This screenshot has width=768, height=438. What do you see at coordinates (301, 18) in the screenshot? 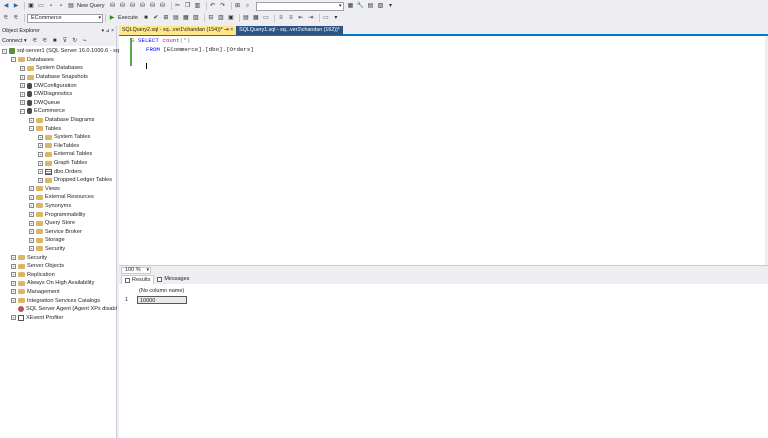
I see `decrease-indent-icon: ⇤` at bounding box center [301, 18].